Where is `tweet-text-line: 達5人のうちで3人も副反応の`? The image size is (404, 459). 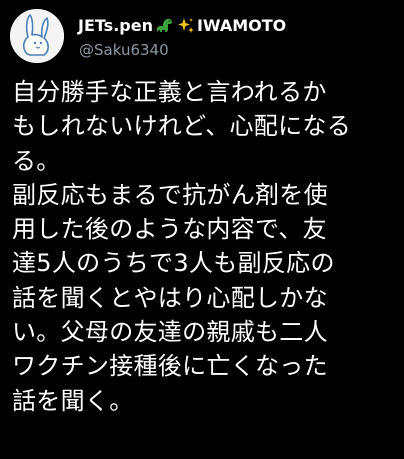 tweet-text-line: 達5人のうちで3人も副反応の is located at coordinates (173, 263).